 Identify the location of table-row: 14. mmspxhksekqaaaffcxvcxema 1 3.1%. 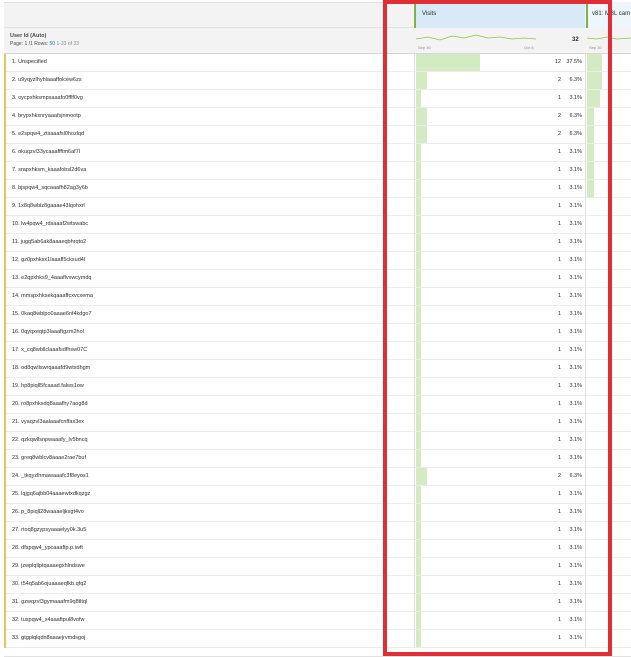
(317, 297).